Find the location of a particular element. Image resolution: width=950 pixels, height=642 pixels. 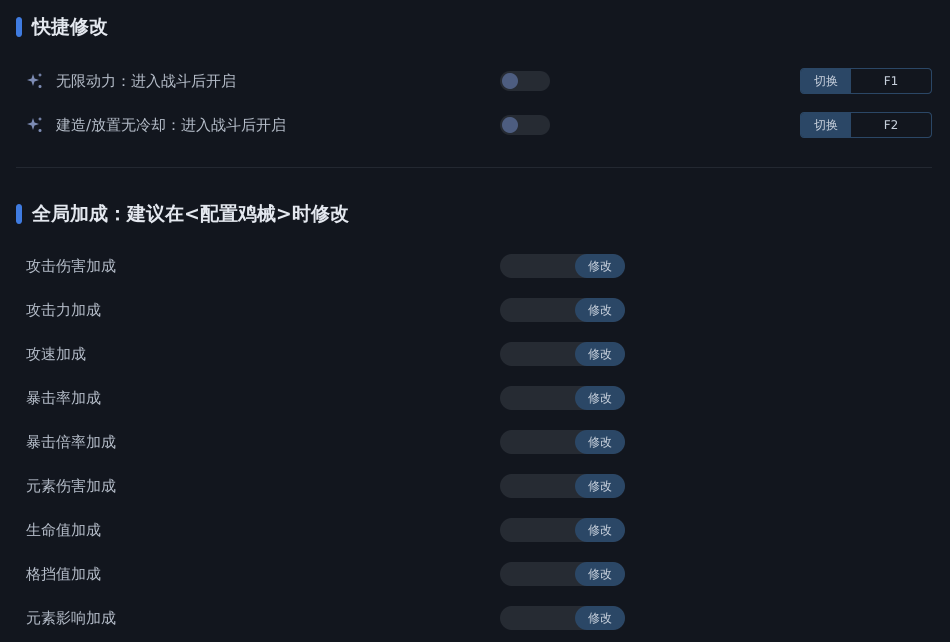

bonus-label: 攻击伤害加成 is located at coordinates (71, 266).